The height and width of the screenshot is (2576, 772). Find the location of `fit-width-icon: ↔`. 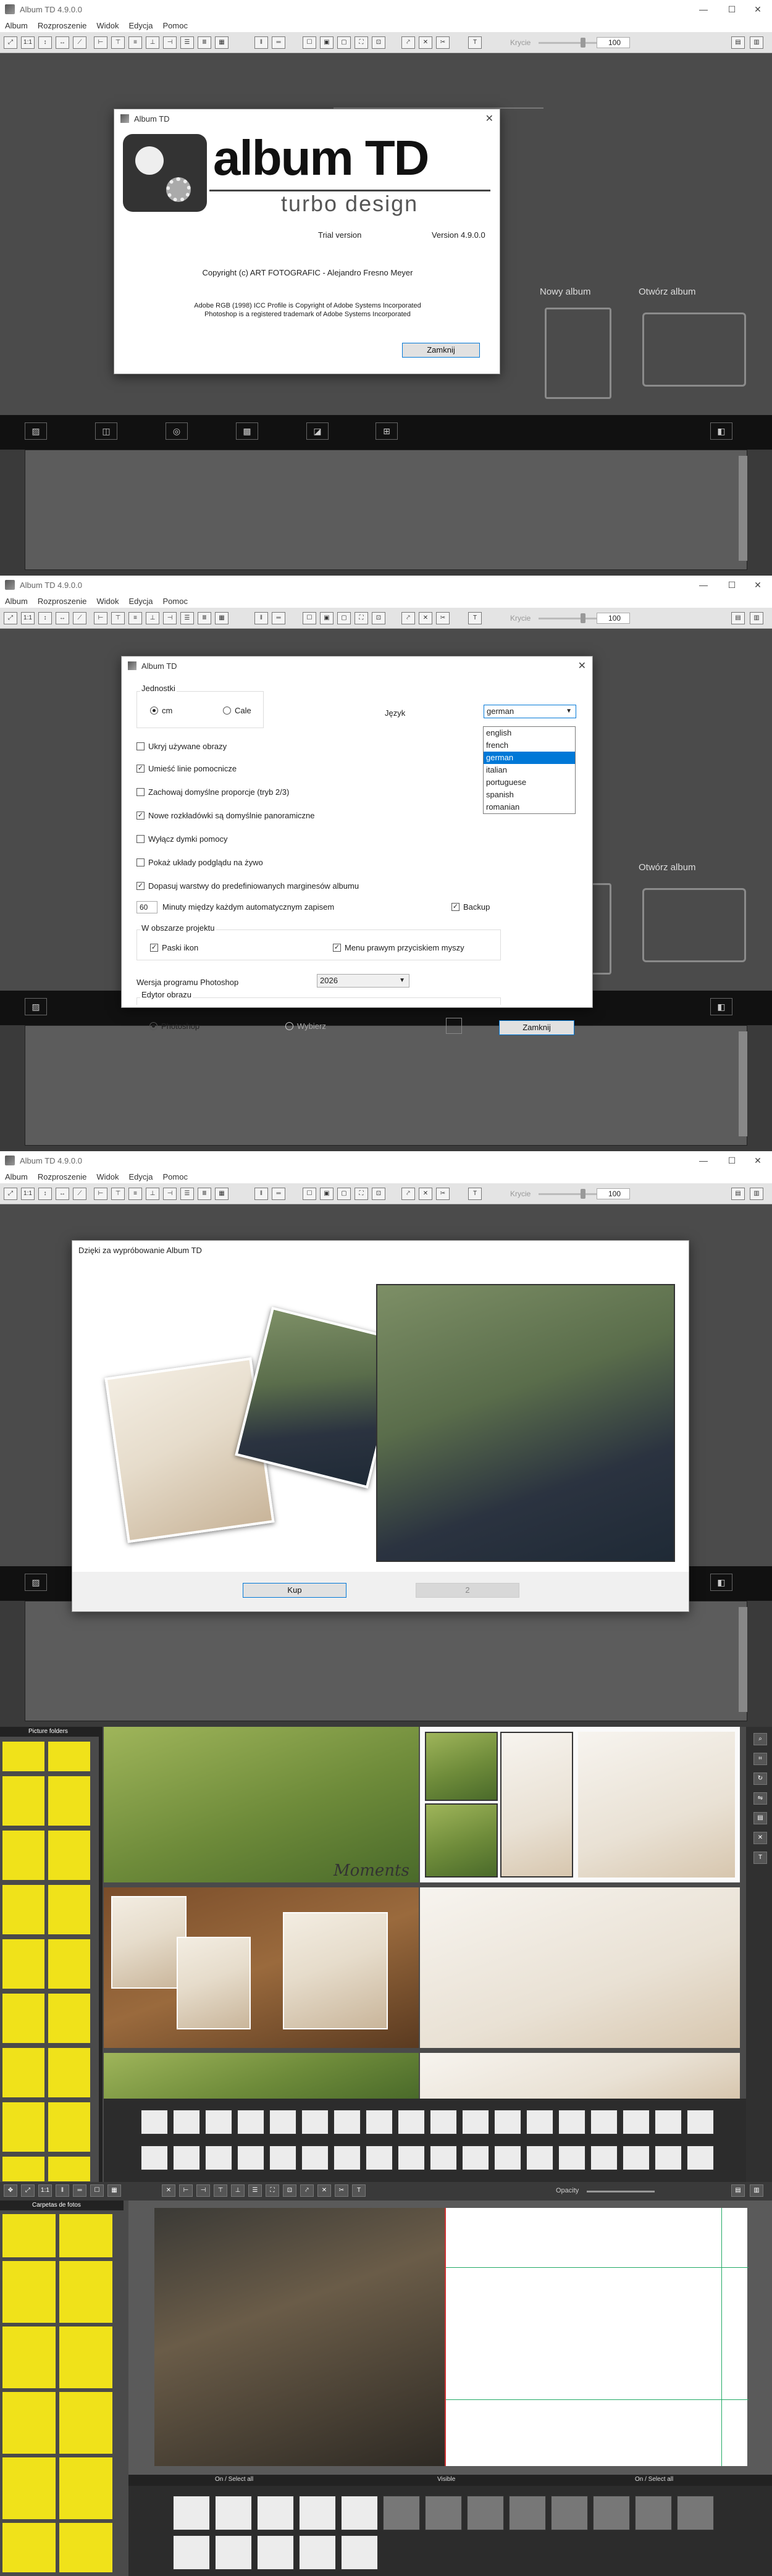

fit-width-icon: ↔ is located at coordinates (62, 1194).